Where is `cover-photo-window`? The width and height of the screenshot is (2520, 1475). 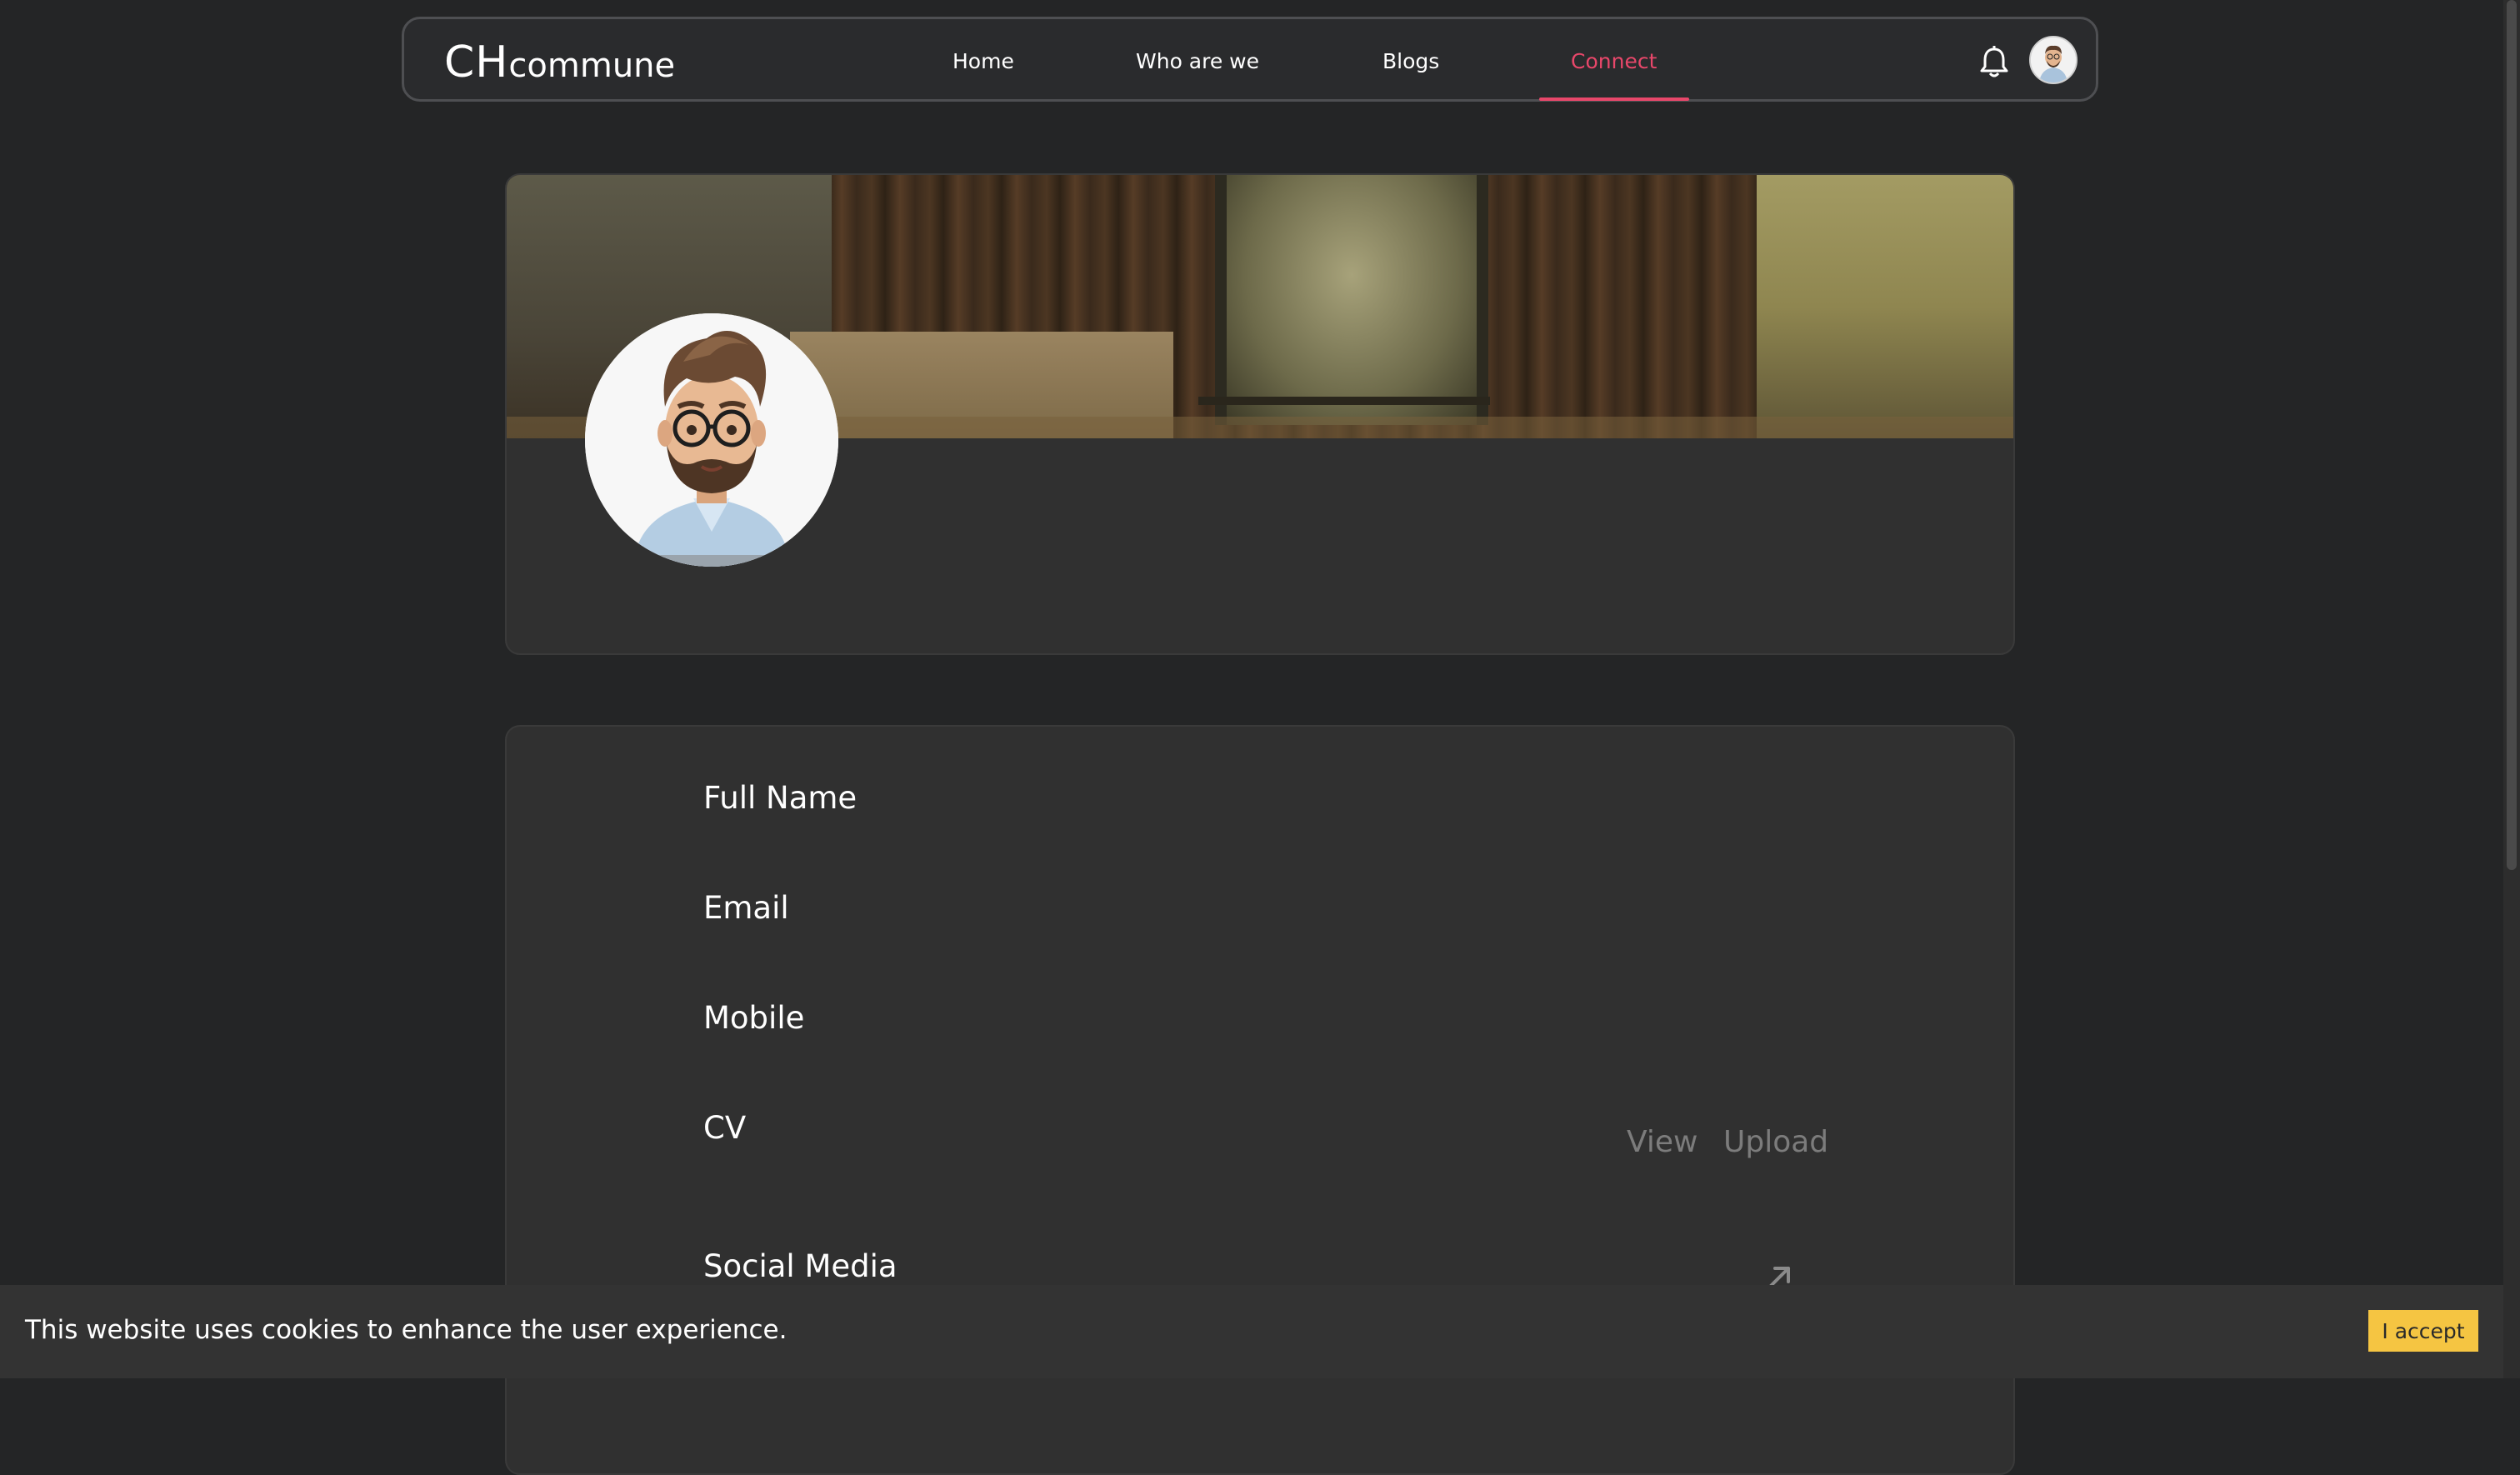
cover-photo-window is located at coordinates (1351, 300).